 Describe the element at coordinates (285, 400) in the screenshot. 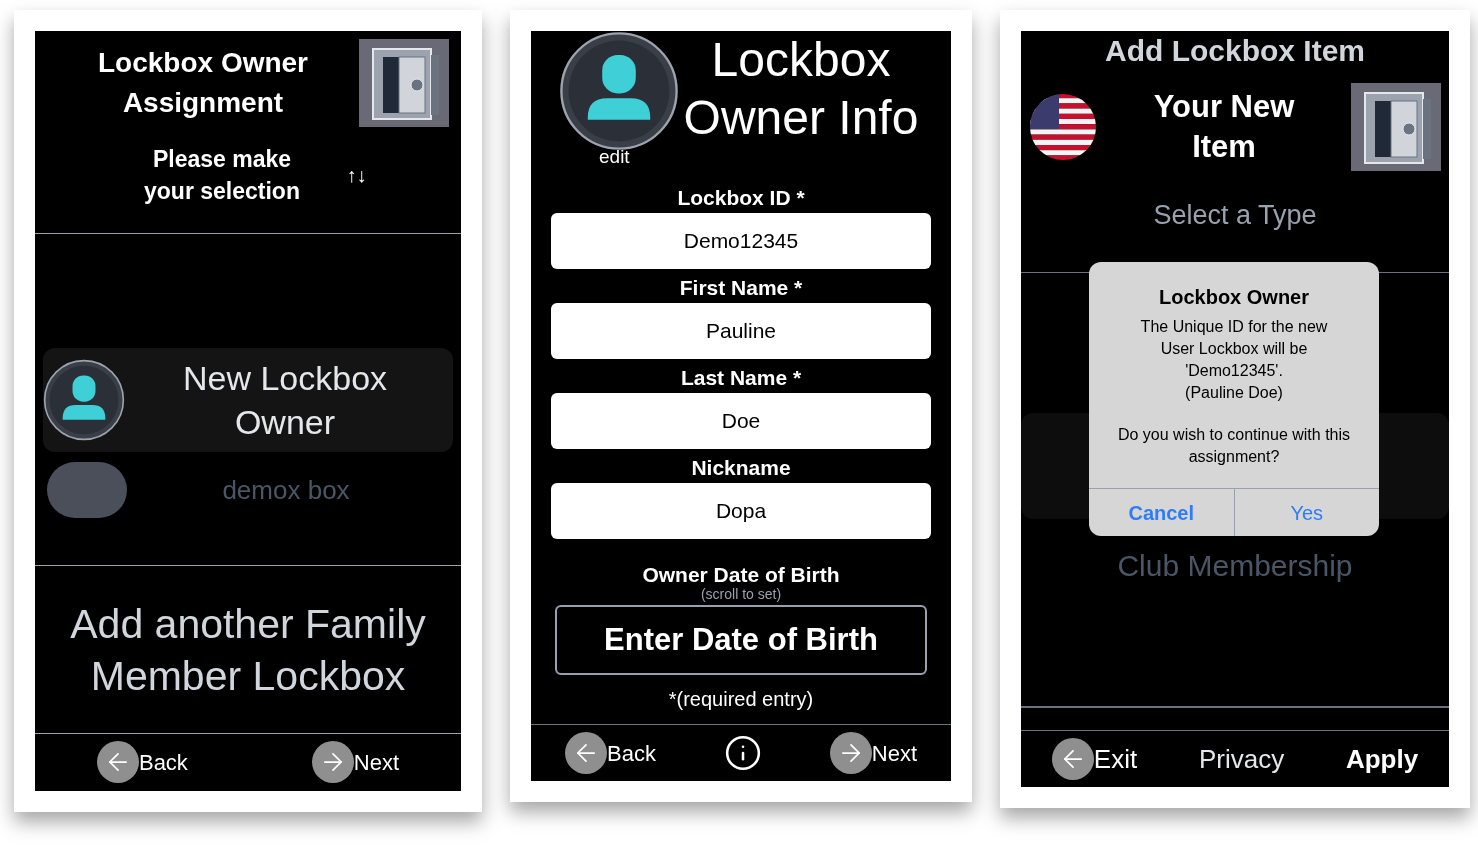

I see `owner-name: New Lockbox Owner` at that location.